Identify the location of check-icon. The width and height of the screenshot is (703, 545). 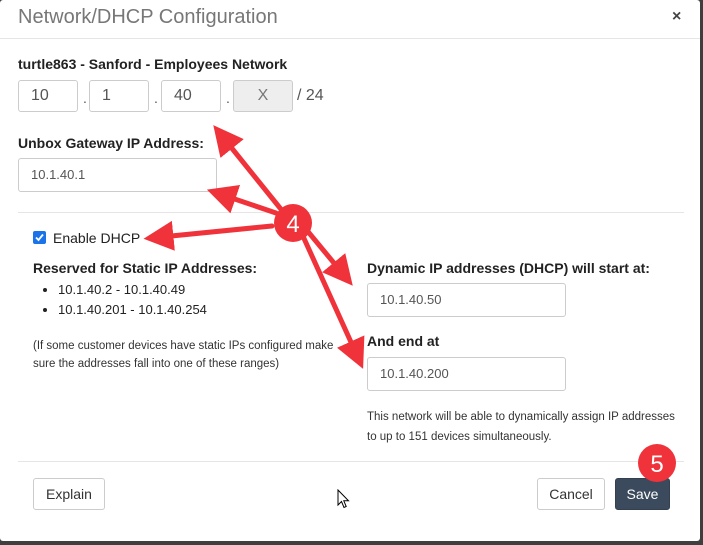
(39, 237).